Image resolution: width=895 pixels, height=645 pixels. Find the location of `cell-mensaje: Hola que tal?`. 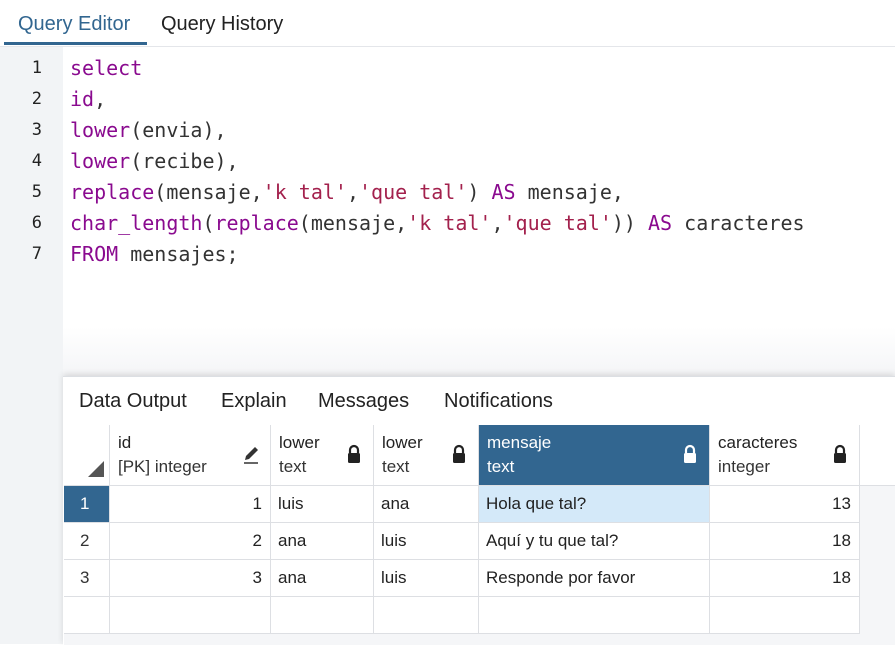

cell-mensaje: Hola que tal? is located at coordinates (594, 504).